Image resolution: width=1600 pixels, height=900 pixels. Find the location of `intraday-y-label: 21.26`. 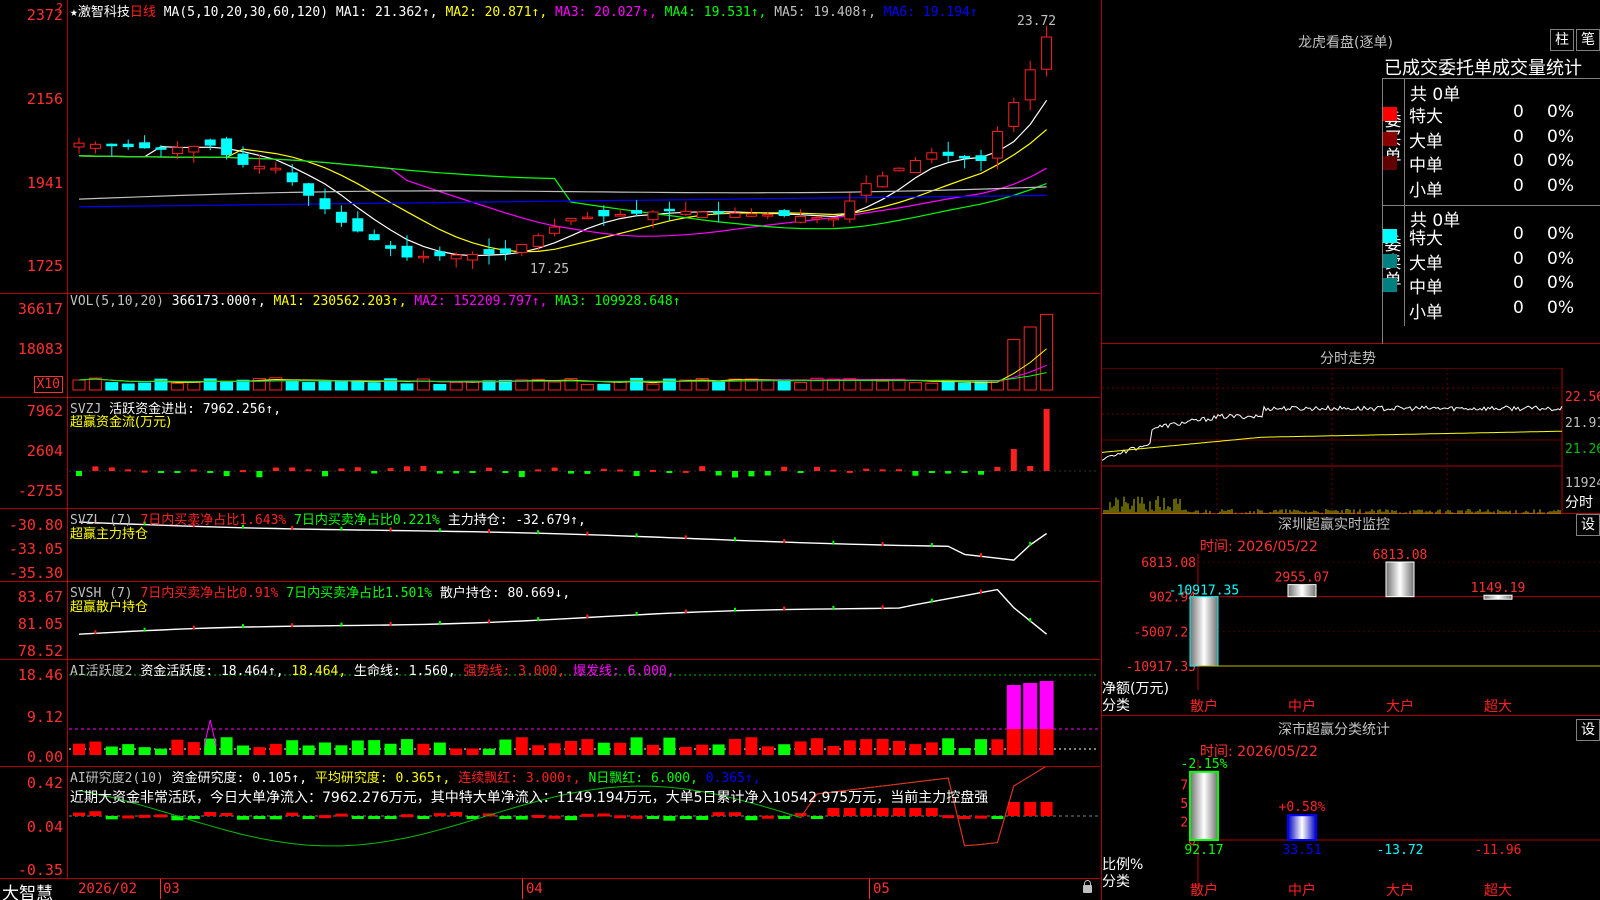

intraday-y-label: 21.26 is located at coordinates (1582, 449).